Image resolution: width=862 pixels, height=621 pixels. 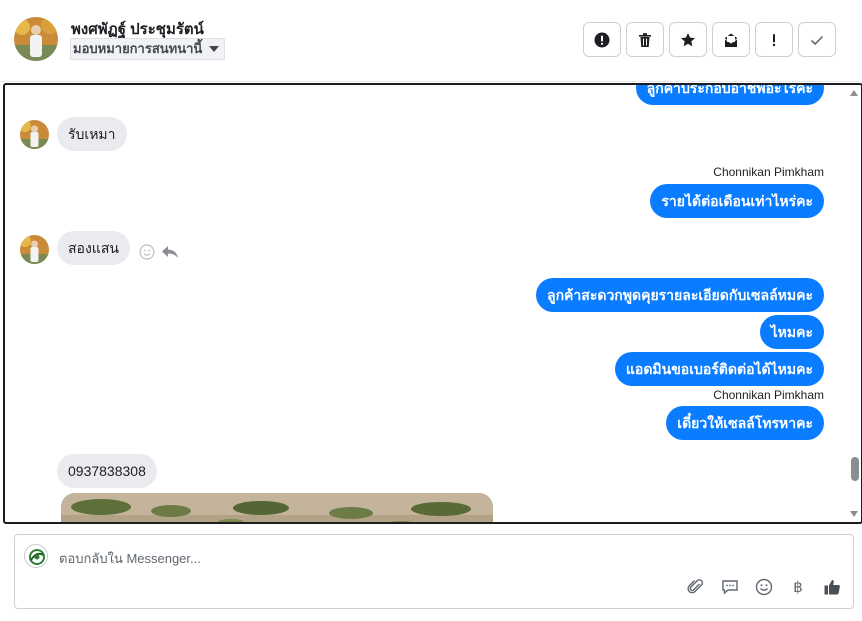 I want to click on outgoing-message: รายได้ต่อเดือนเท่าไหร่คะ, so click(x=737, y=201).